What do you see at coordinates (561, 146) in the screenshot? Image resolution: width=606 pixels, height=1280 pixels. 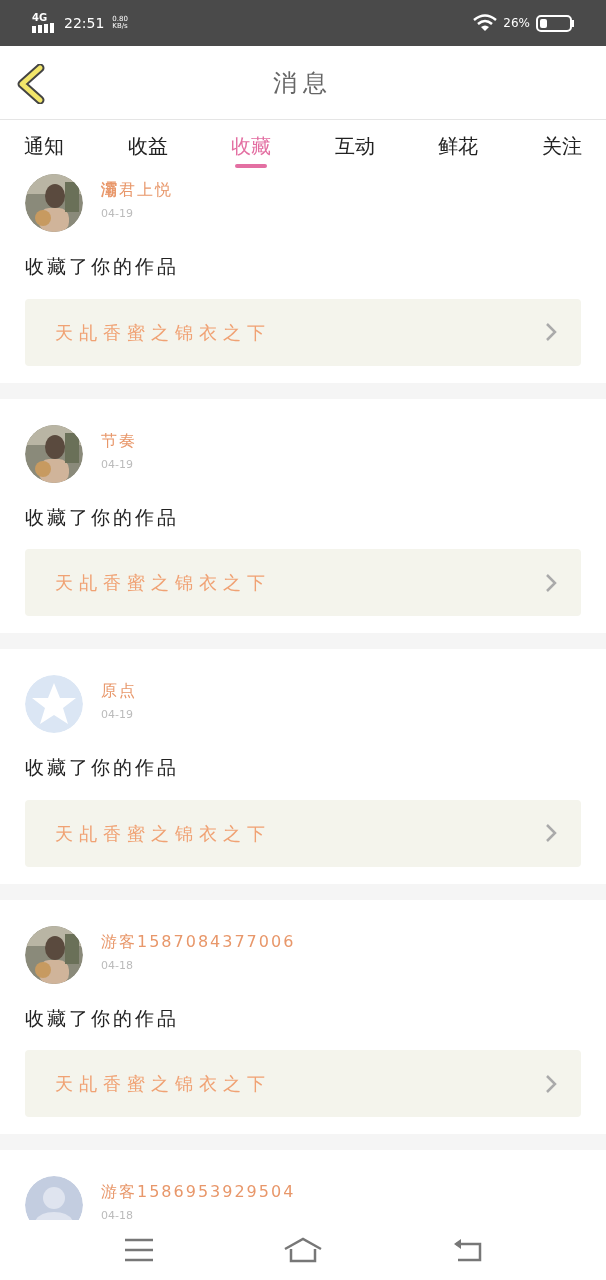 I see `tab: 关注` at bounding box center [561, 146].